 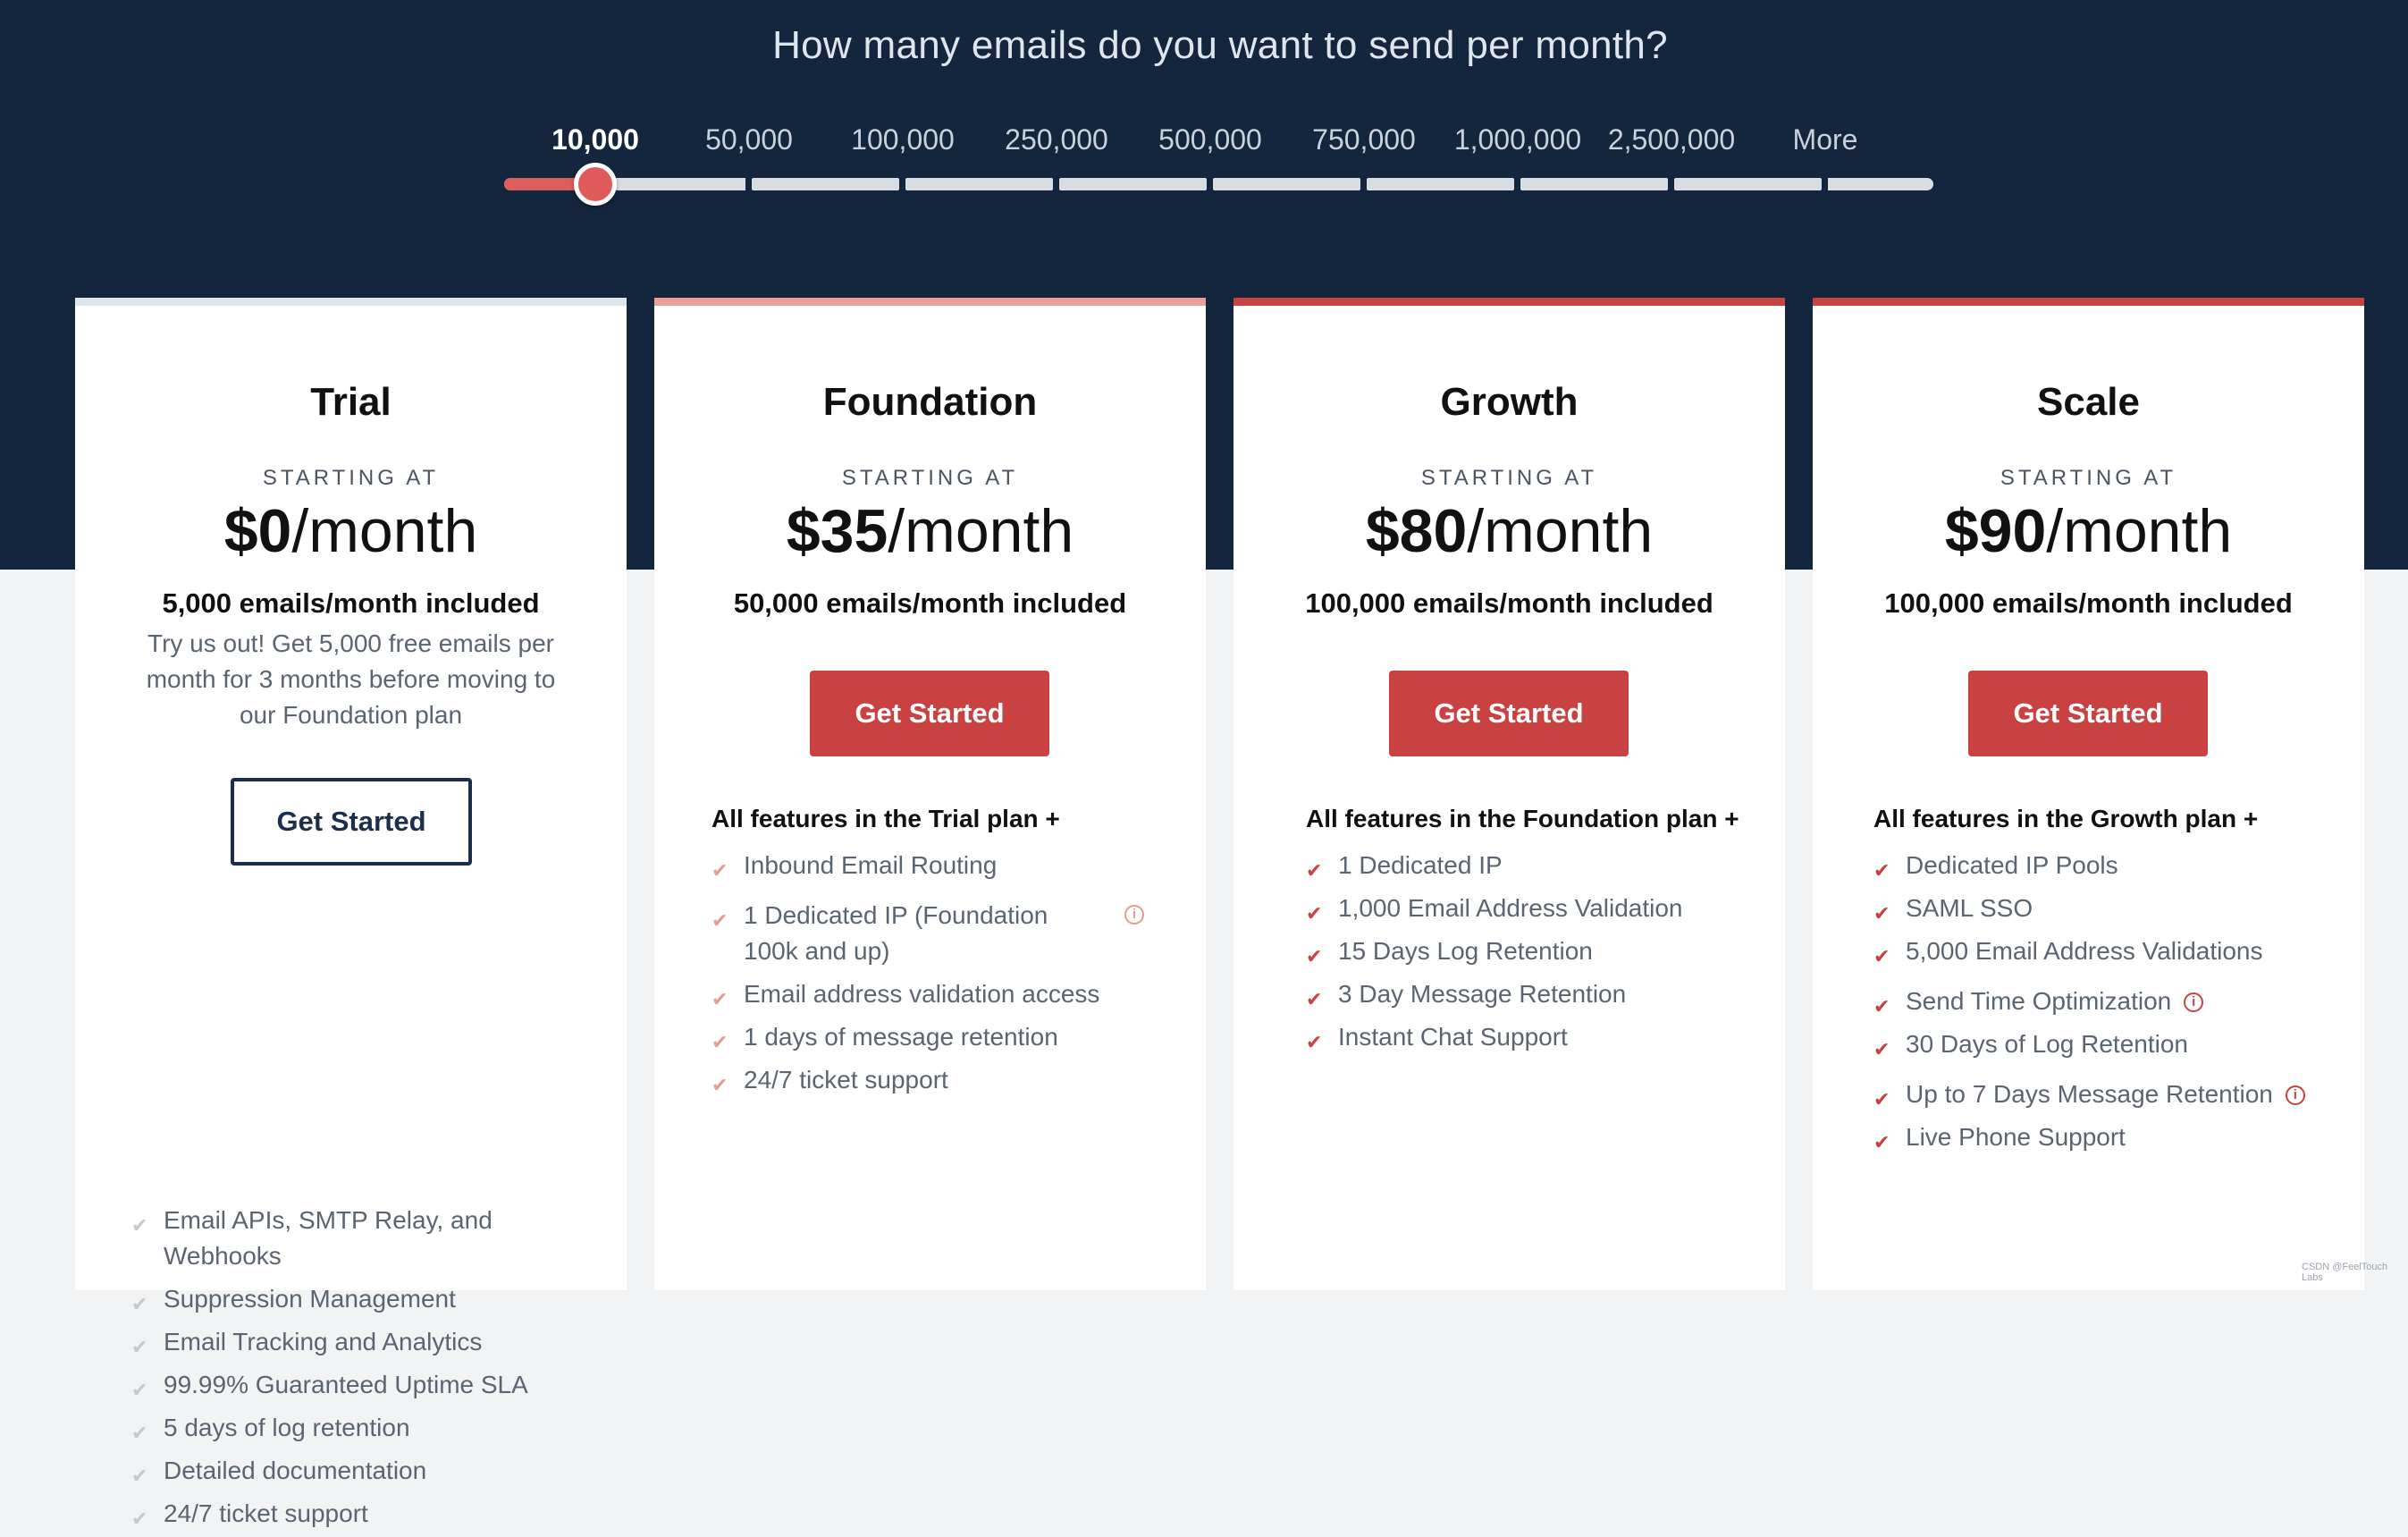 I want to click on feature-item: ✔ 1,000 Email Address Validation, so click(x=1530, y=909).